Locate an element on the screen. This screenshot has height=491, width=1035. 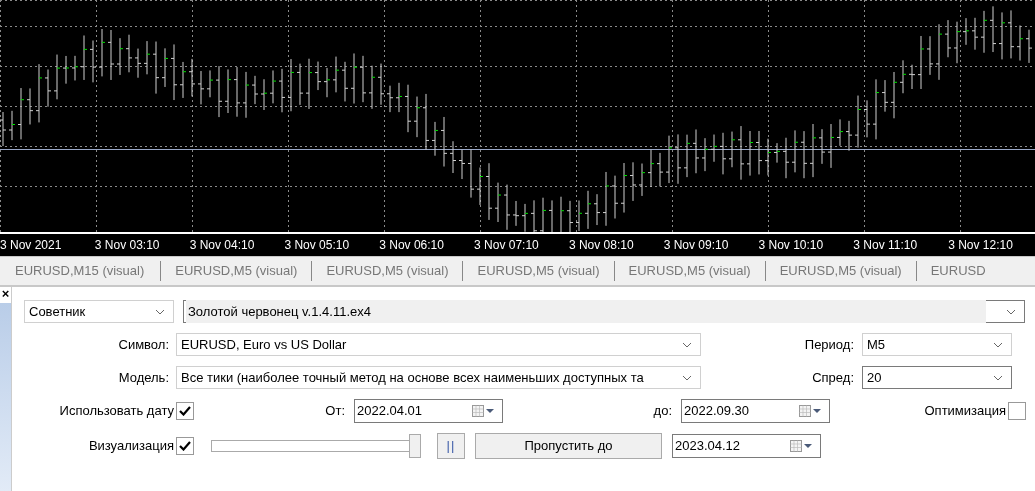
date-field: 2022.04.01 is located at coordinates (428, 411).